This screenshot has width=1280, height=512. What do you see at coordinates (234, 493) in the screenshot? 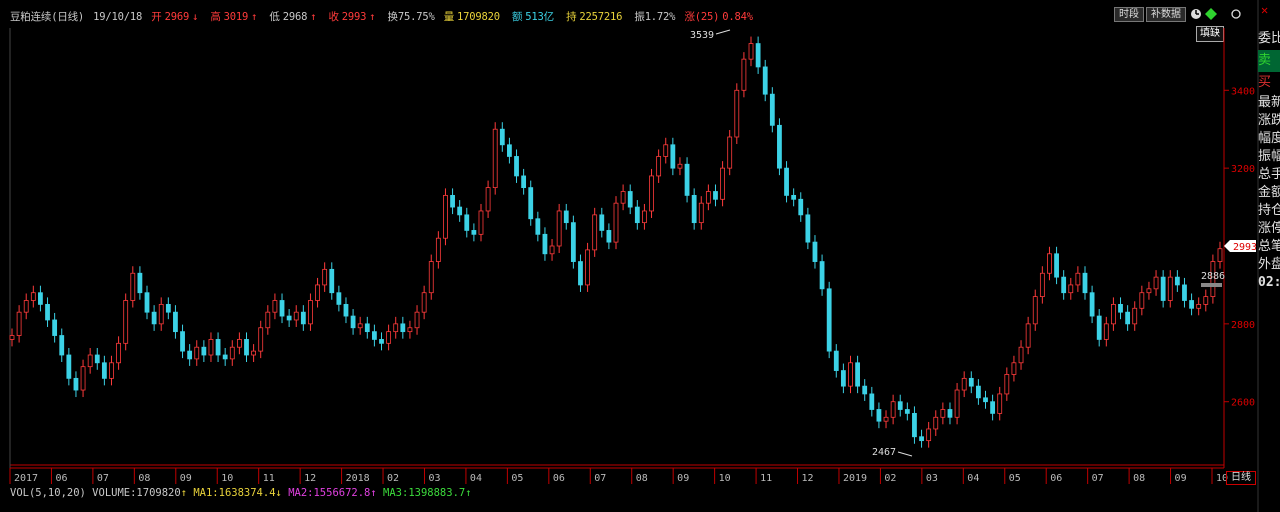
I see `ma1-value: MA1:1638374.4` at bounding box center [234, 493].